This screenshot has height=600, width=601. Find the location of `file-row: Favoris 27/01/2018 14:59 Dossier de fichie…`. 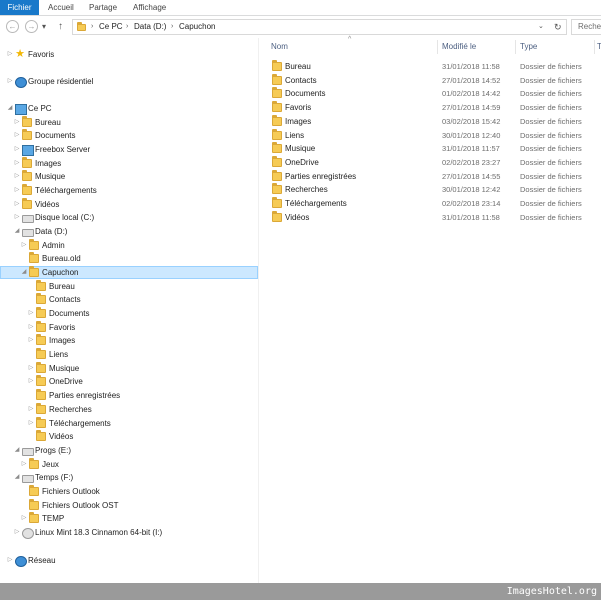

file-row: Favoris 27/01/2018 14:59 Dossier de fichie… is located at coordinates (428, 107).